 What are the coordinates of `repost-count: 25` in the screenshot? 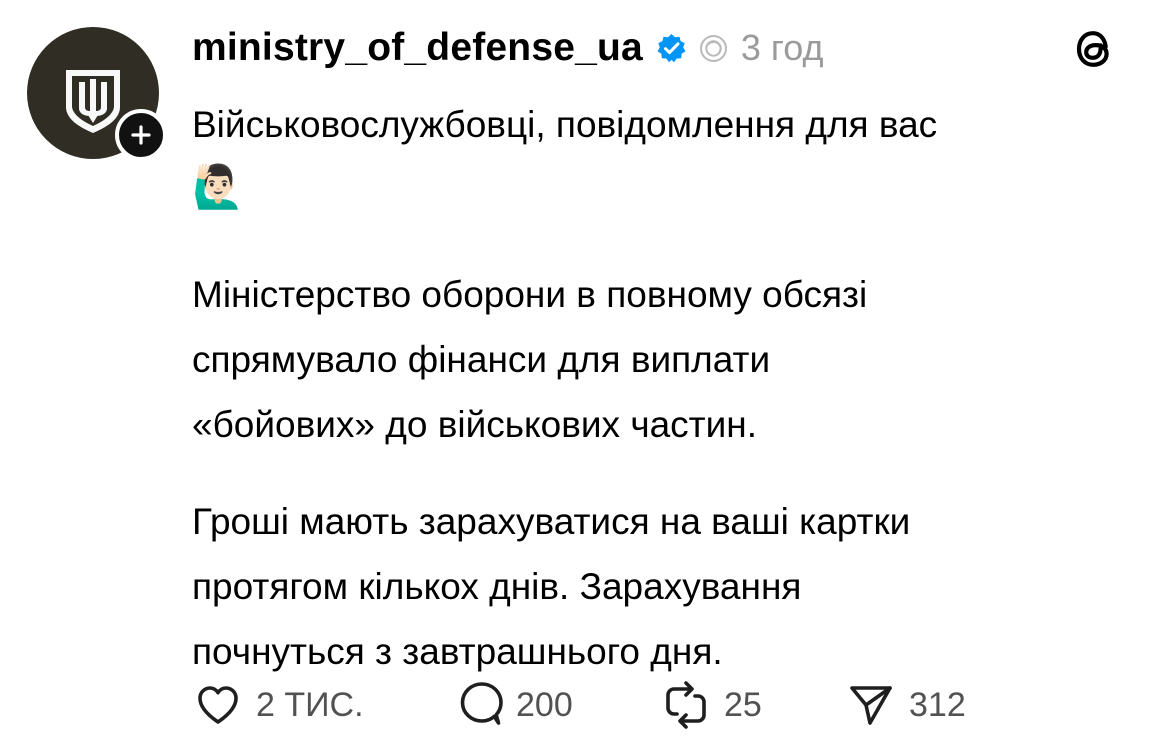 It's located at (743, 704).